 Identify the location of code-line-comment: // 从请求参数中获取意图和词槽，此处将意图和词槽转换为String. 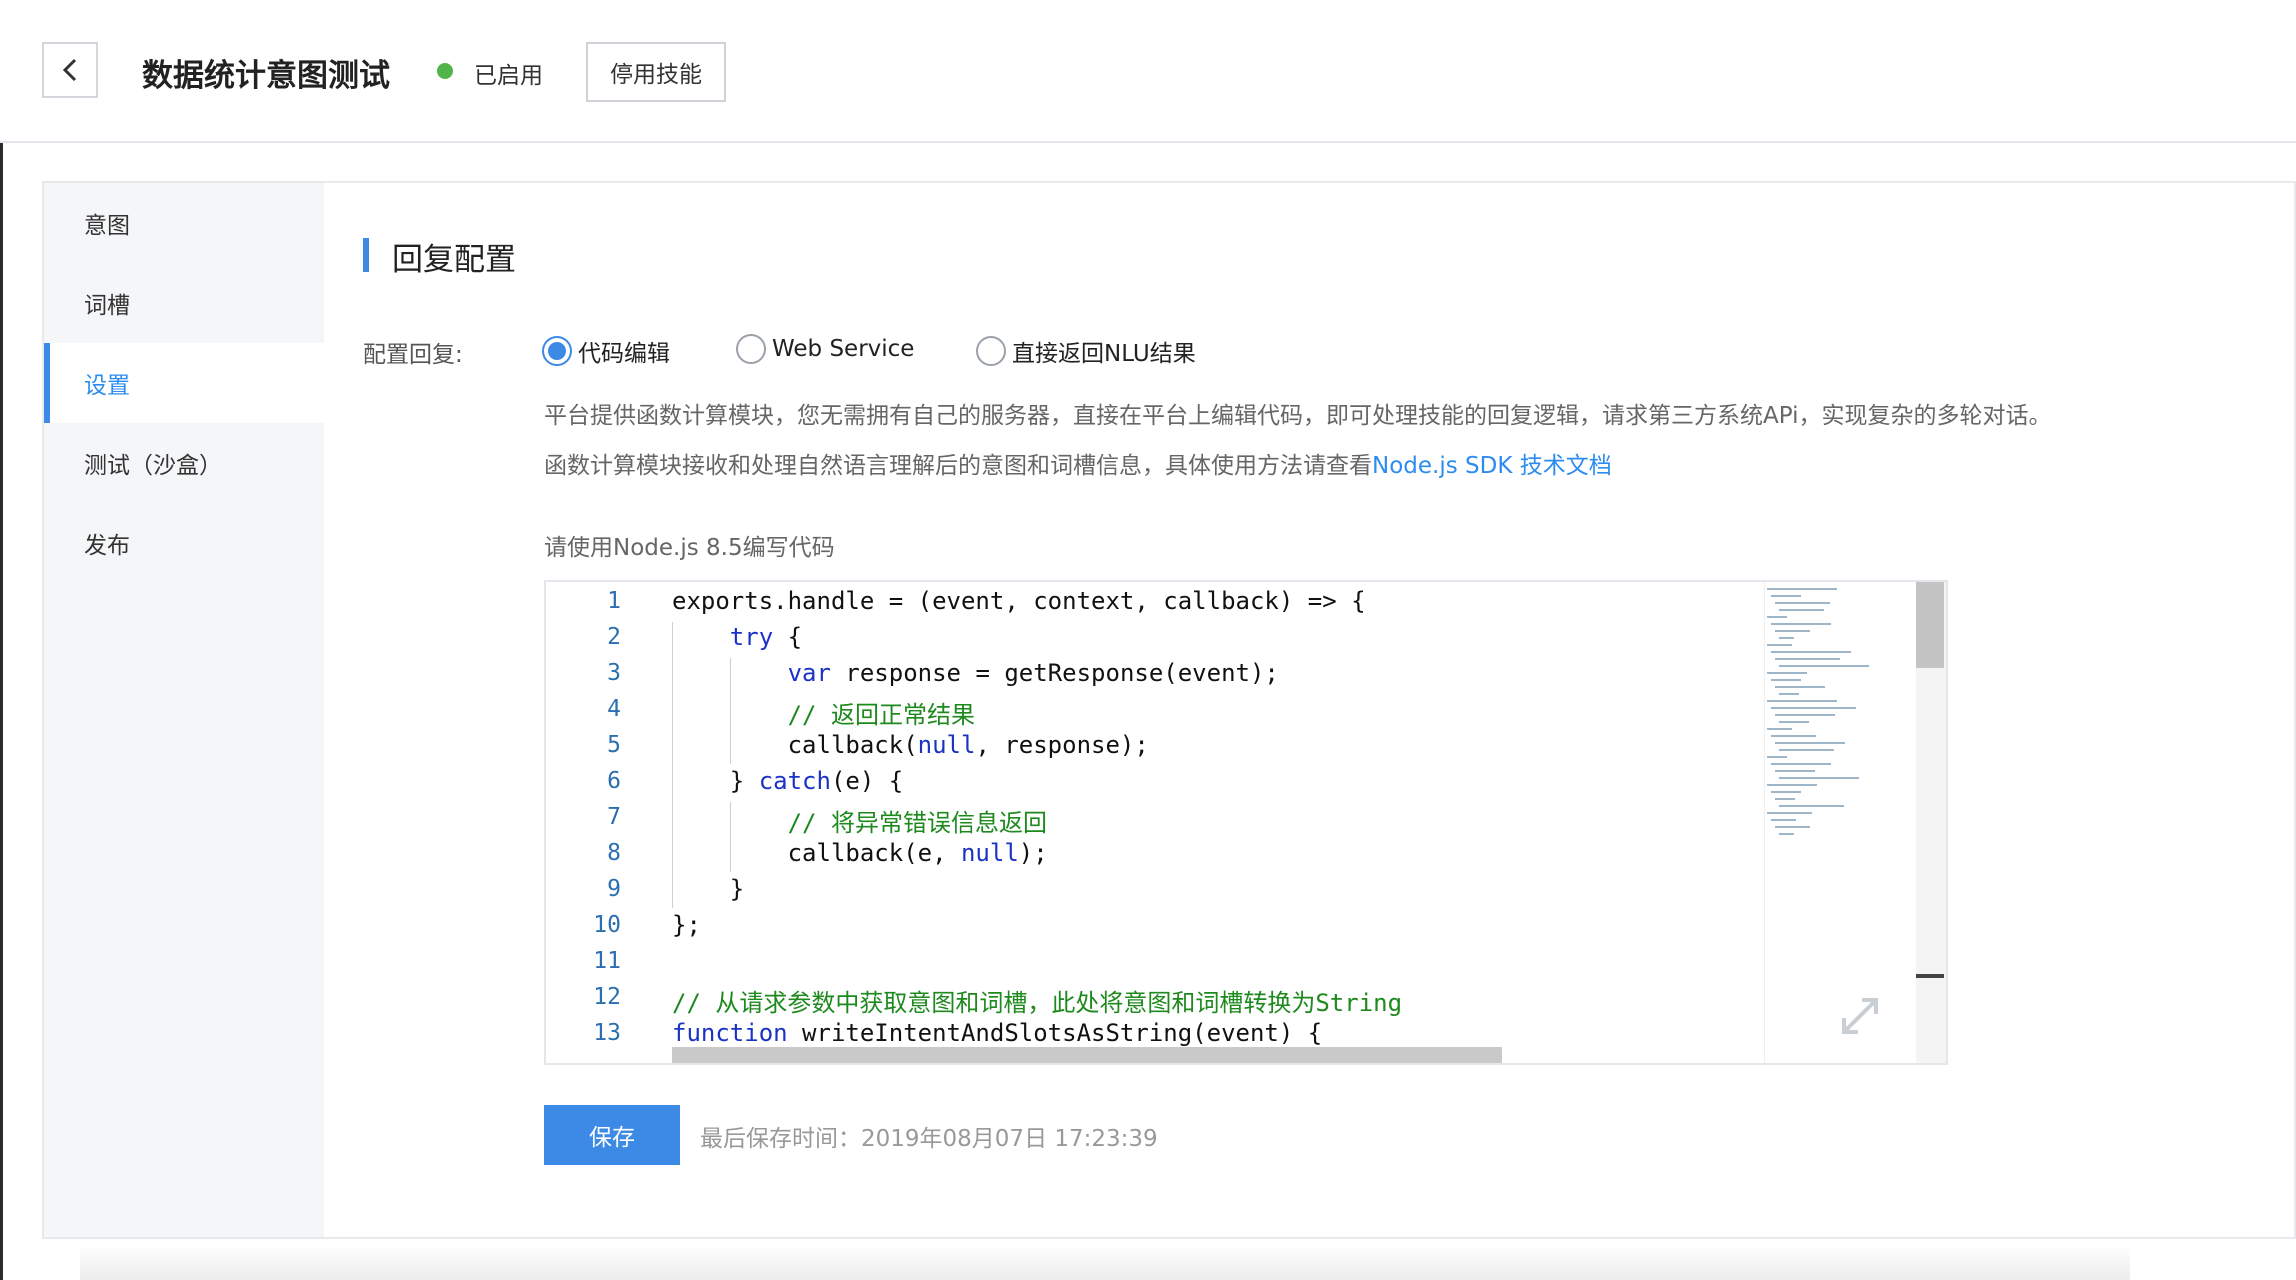
(1037, 1003).